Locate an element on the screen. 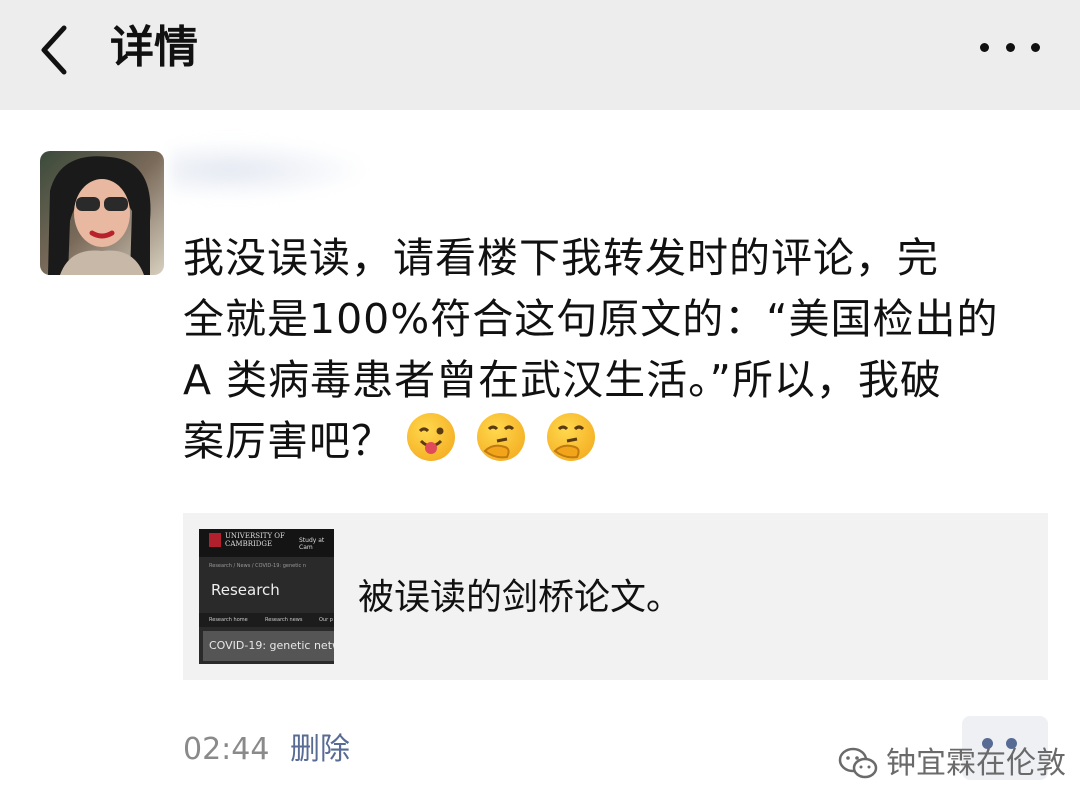 Image resolution: width=1080 pixels, height=811 pixels. thumbnail-tabs: Research home Research news Our p is located at coordinates (266, 620).